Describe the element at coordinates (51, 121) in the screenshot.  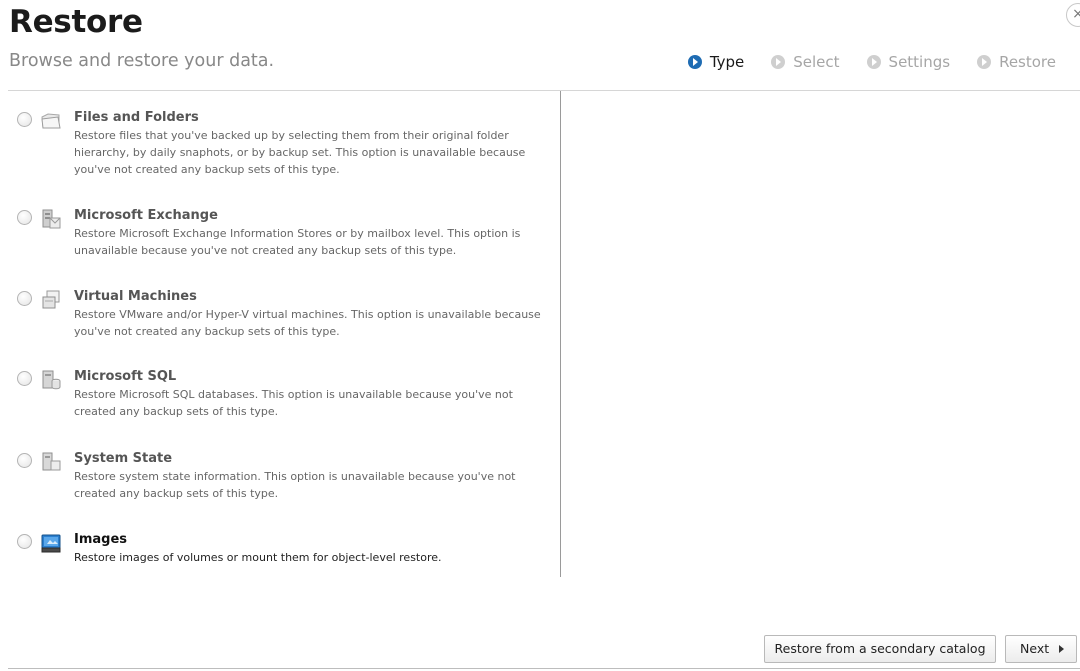
I see `folder-icon` at that location.